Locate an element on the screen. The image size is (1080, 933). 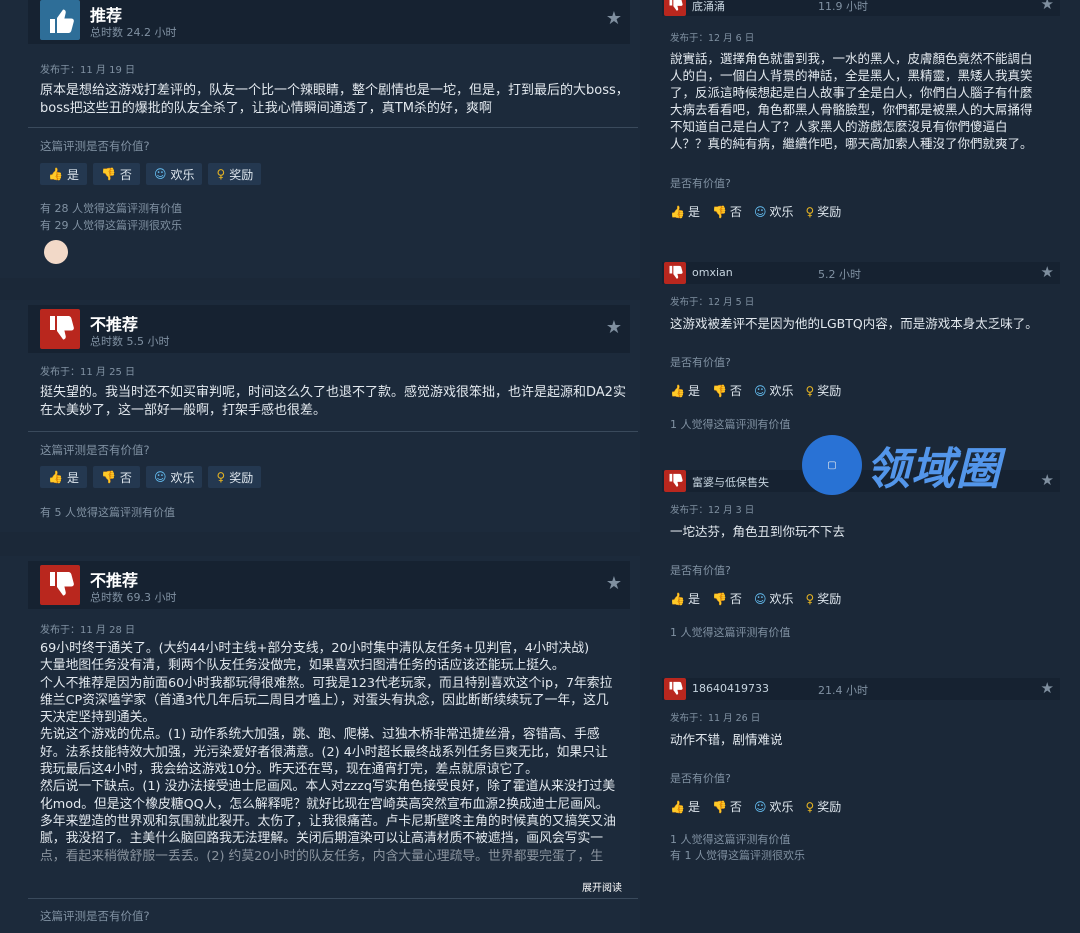
avatar is located at coordinates (56, 252).